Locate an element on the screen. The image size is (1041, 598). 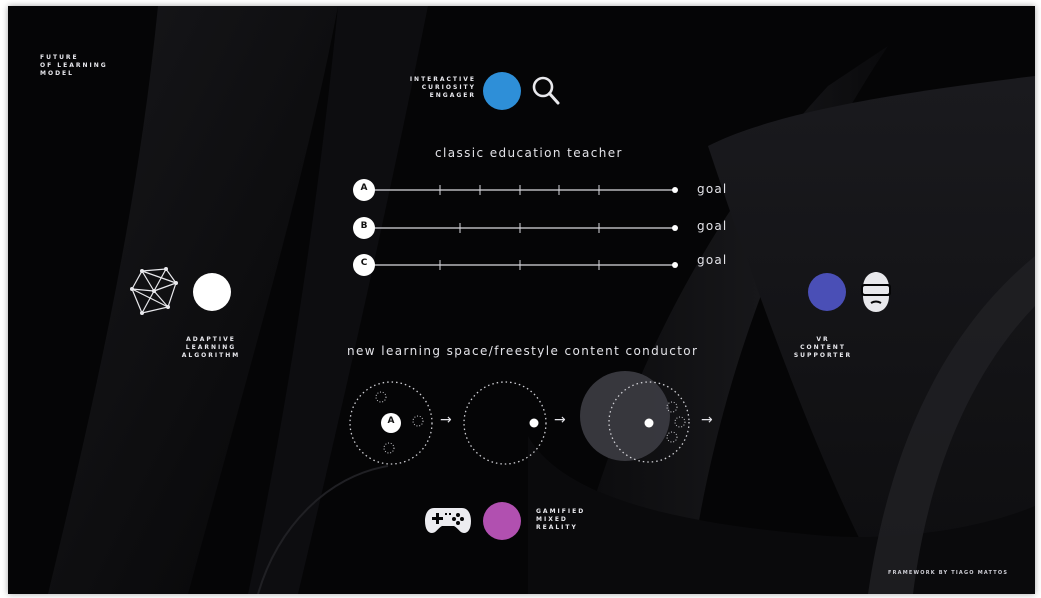
gamified-label-line: MIXED is located at coordinates (552, 519).